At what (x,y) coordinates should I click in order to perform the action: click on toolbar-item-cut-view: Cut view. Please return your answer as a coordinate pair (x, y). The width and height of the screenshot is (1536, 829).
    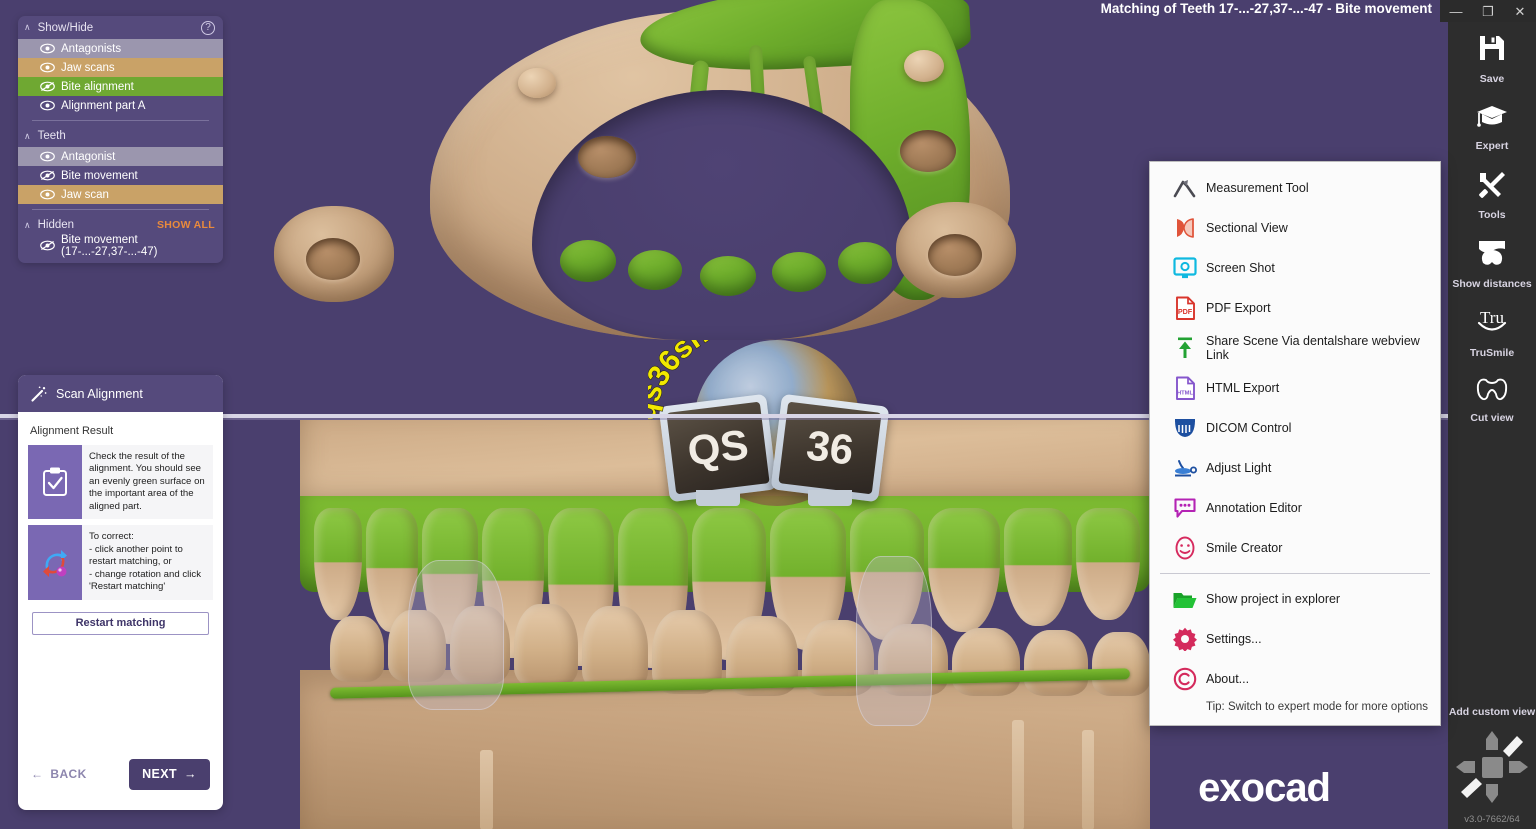
    Looking at the image, I should click on (1492, 397).